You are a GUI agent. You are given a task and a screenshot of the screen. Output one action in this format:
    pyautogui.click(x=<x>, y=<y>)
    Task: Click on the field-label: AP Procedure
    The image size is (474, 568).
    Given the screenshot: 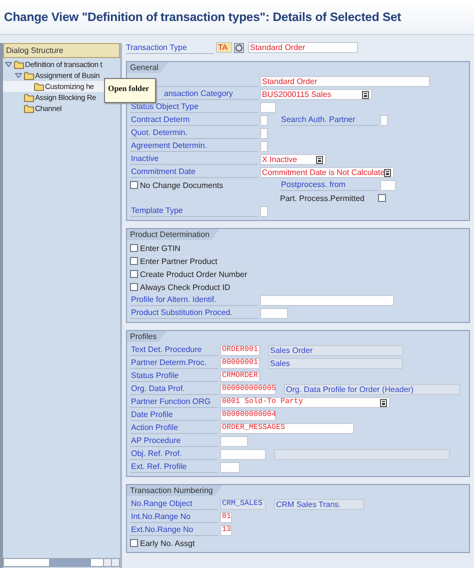 What is the action you would take?
    pyautogui.click(x=174, y=441)
    